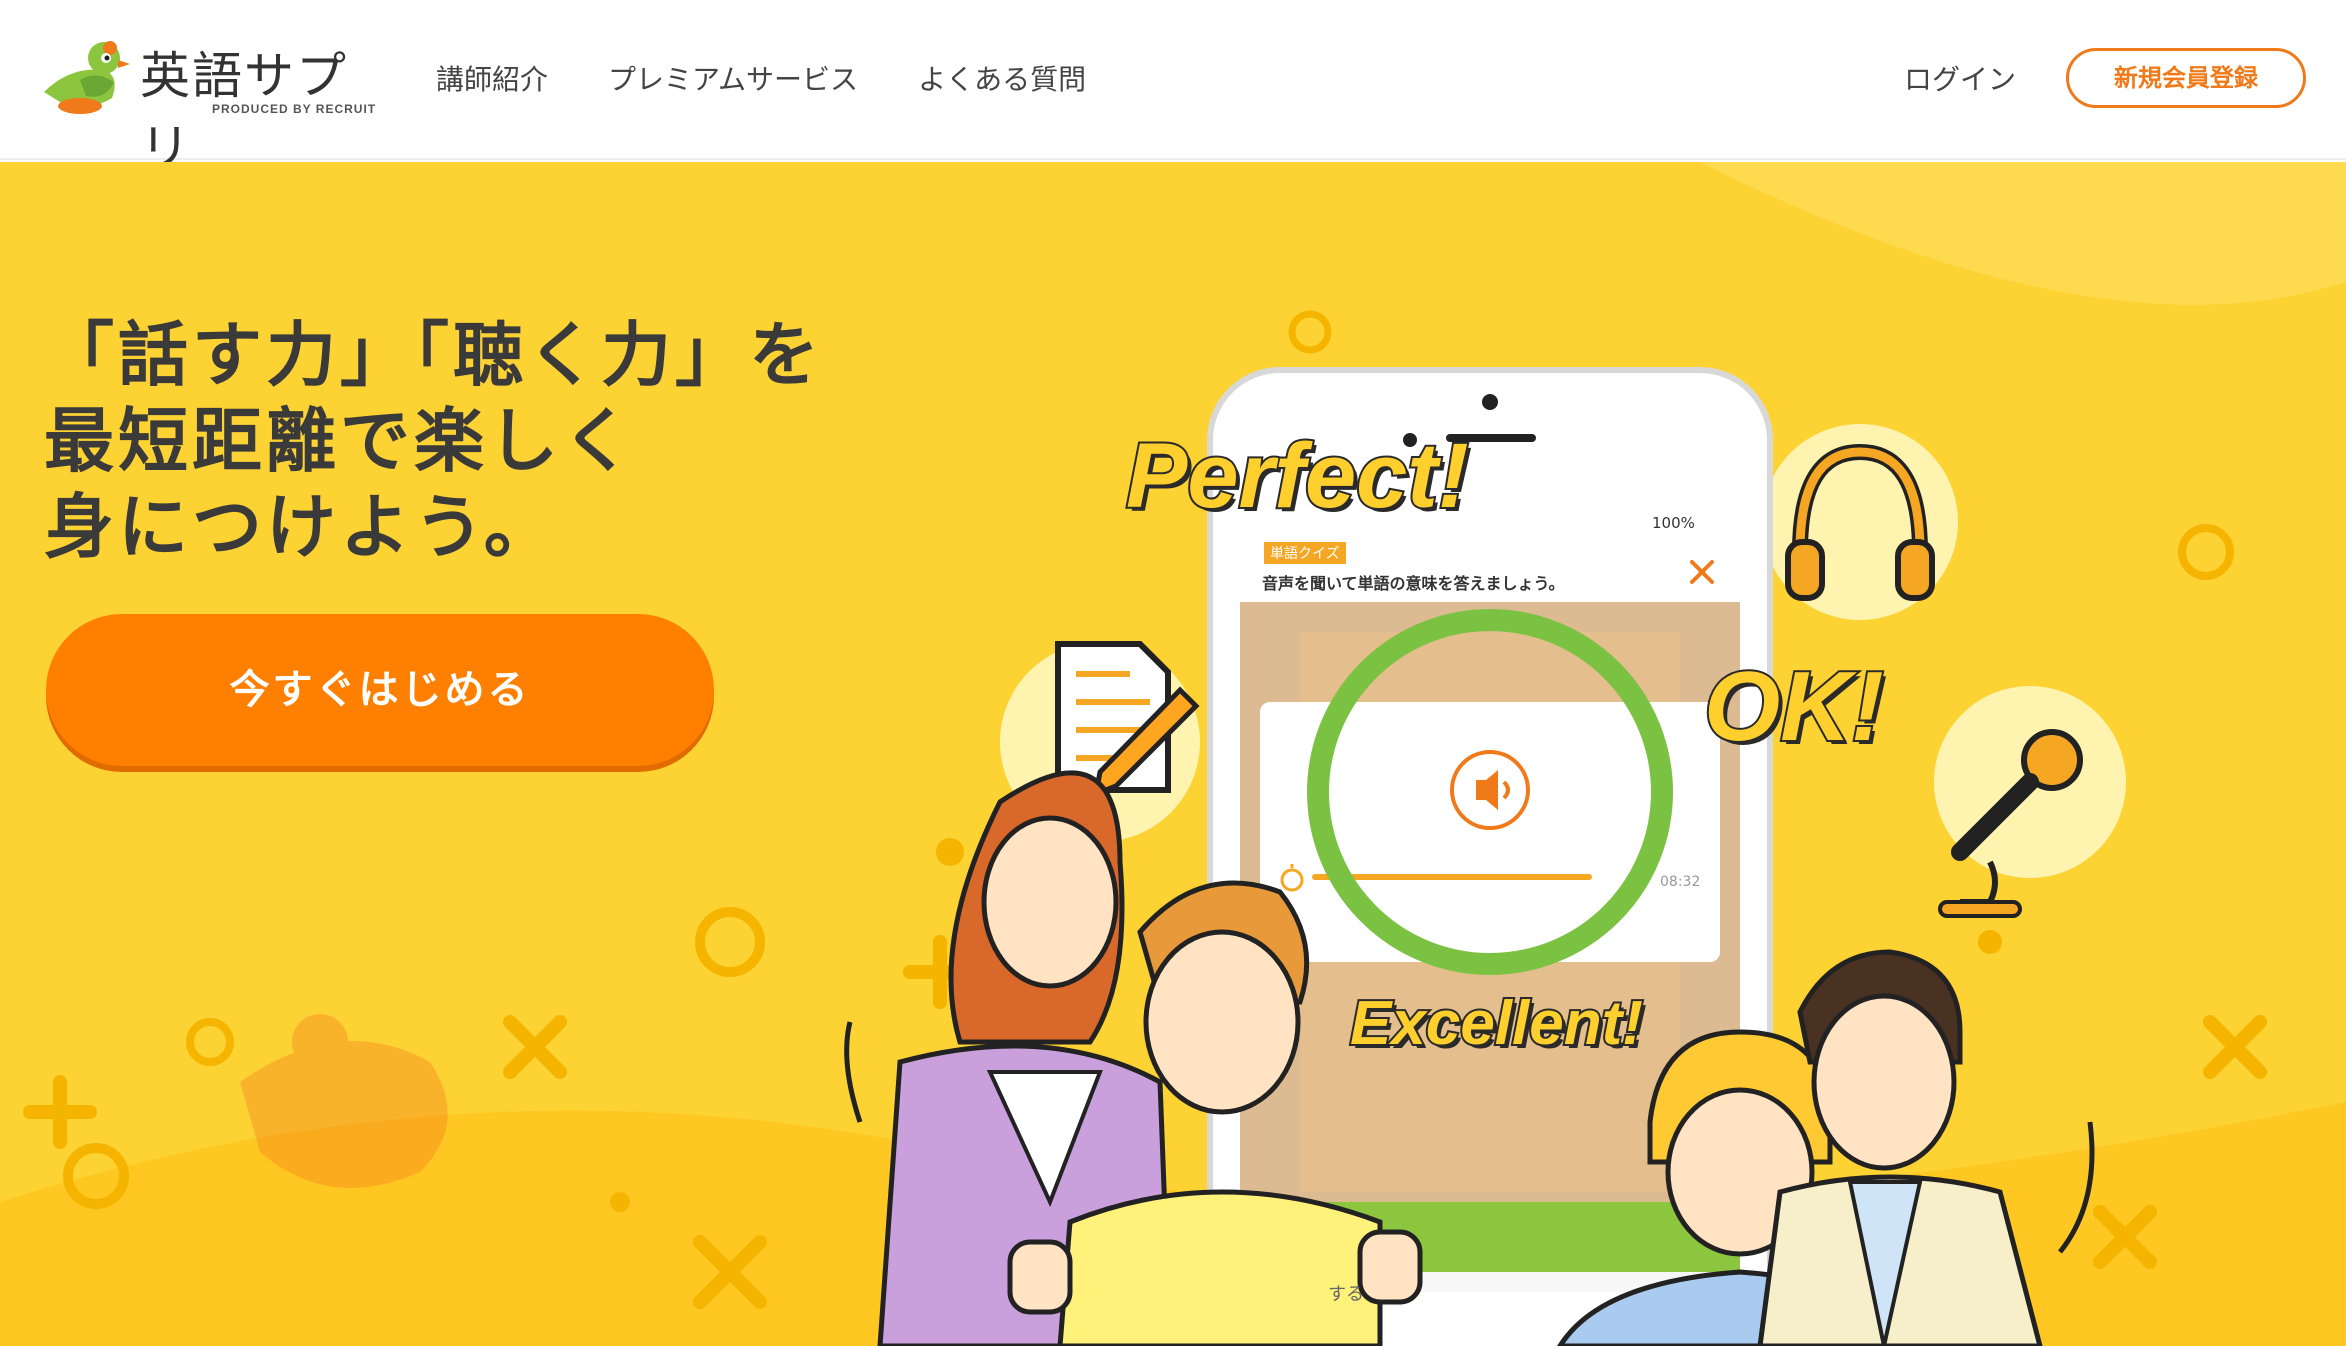  What do you see at coordinates (2186, 78) in the screenshot?
I see `register-button: 新規会員登録` at bounding box center [2186, 78].